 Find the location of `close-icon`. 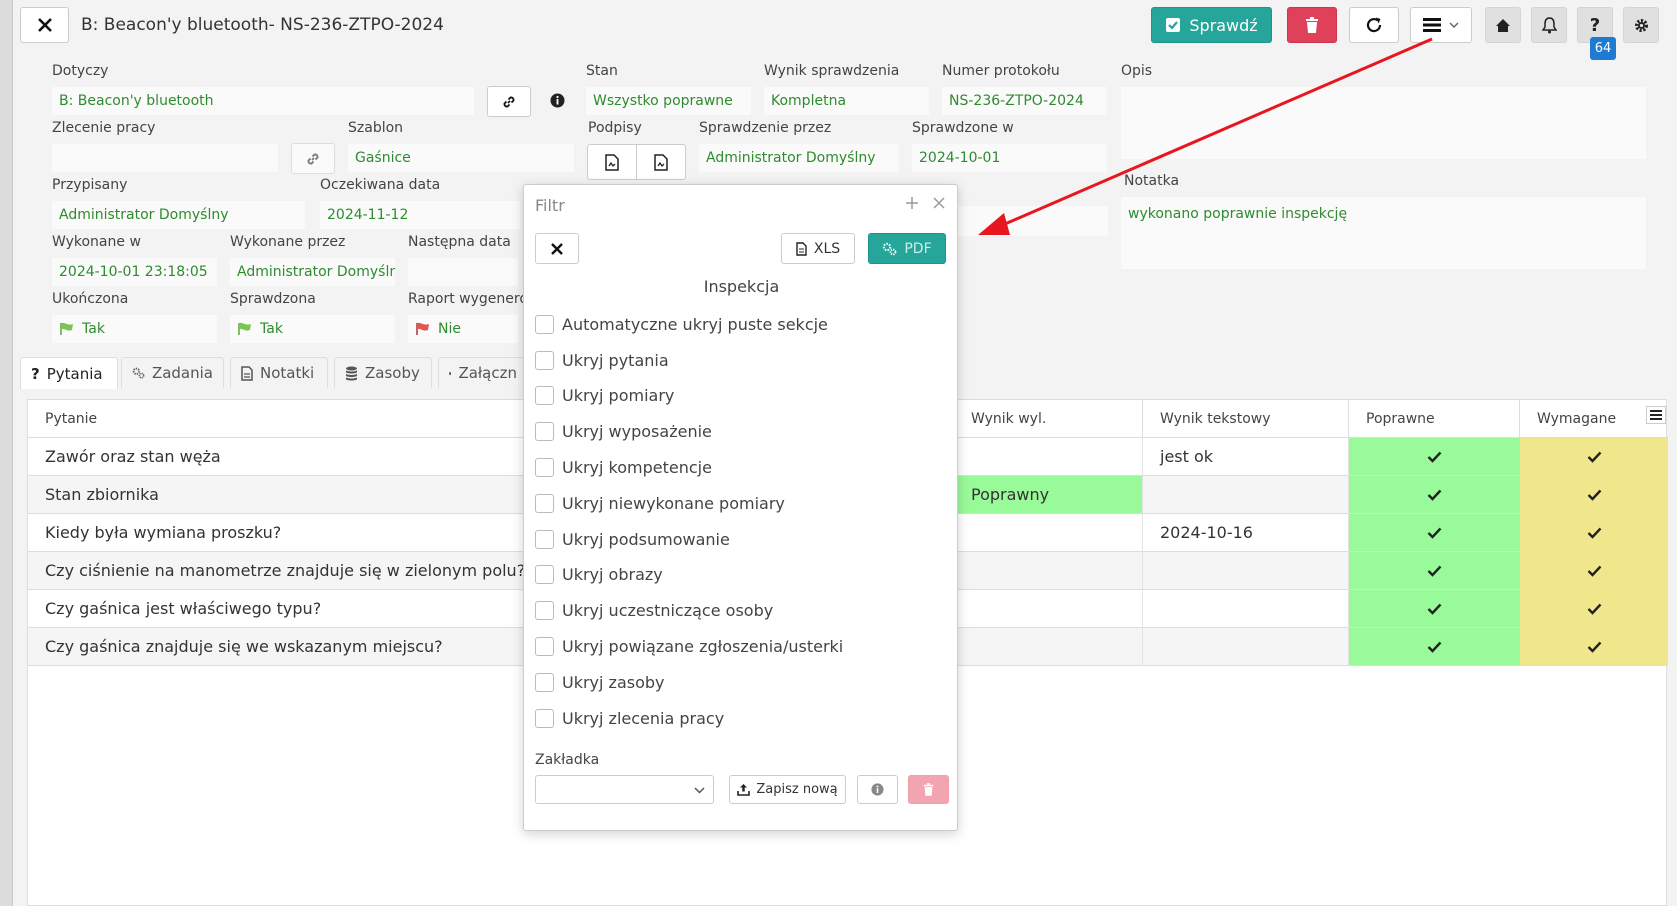

close-icon is located at coordinates (44, 25).